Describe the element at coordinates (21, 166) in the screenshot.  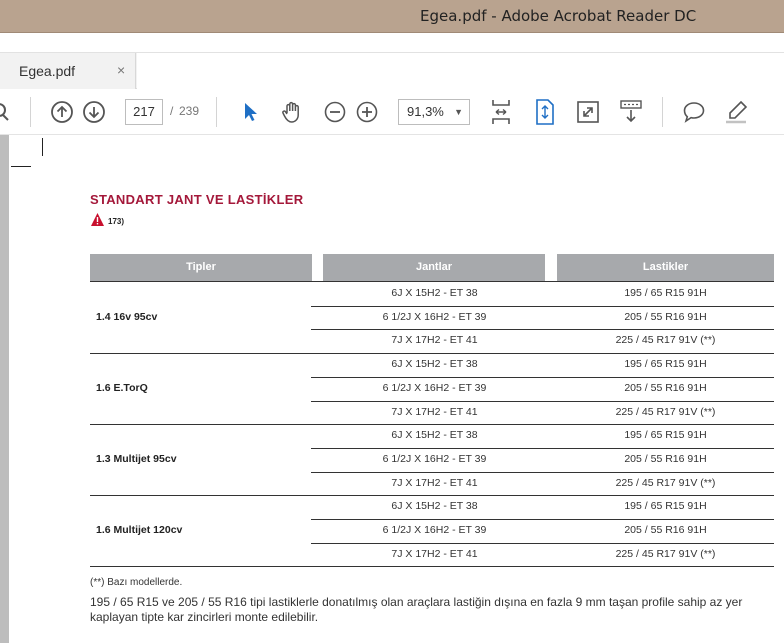
I see `crop-mark` at that location.